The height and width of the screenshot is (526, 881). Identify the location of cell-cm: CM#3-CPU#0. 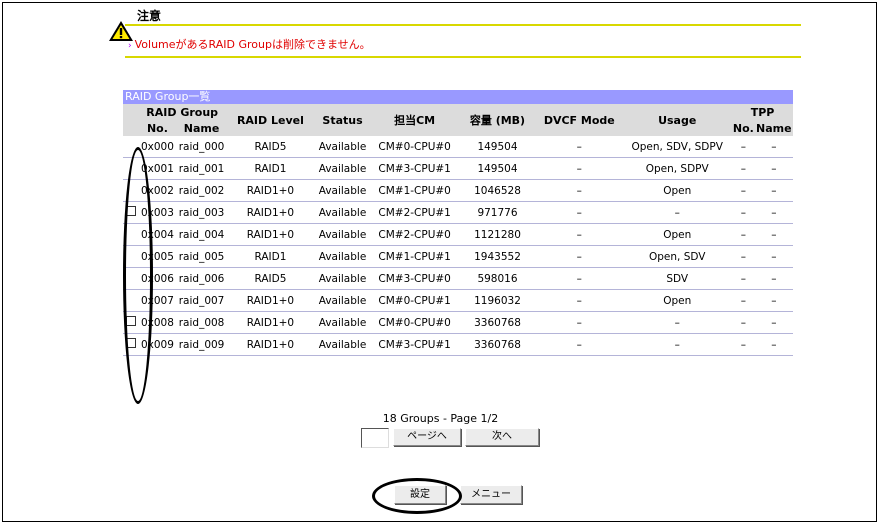
(414, 278).